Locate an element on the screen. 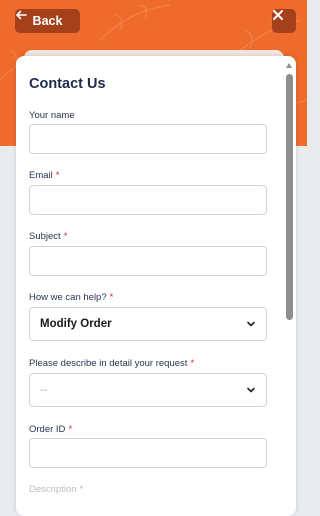  form-title: Contact Us is located at coordinates (67, 84).